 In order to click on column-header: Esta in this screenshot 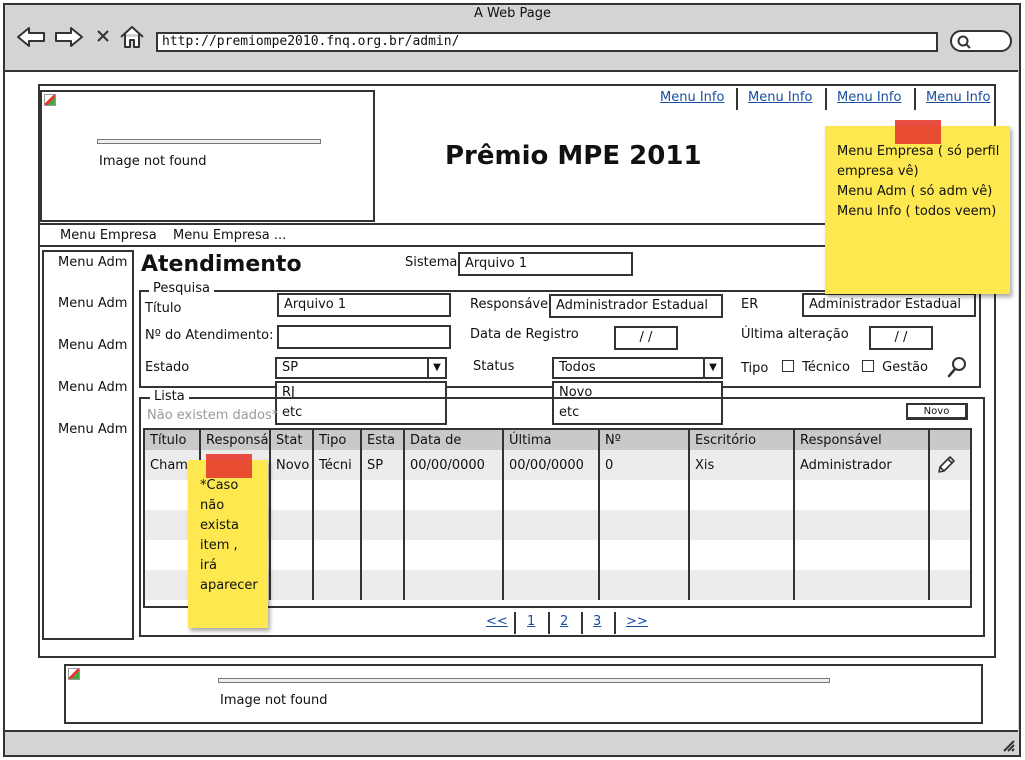, I will do `click(383, 440)`.